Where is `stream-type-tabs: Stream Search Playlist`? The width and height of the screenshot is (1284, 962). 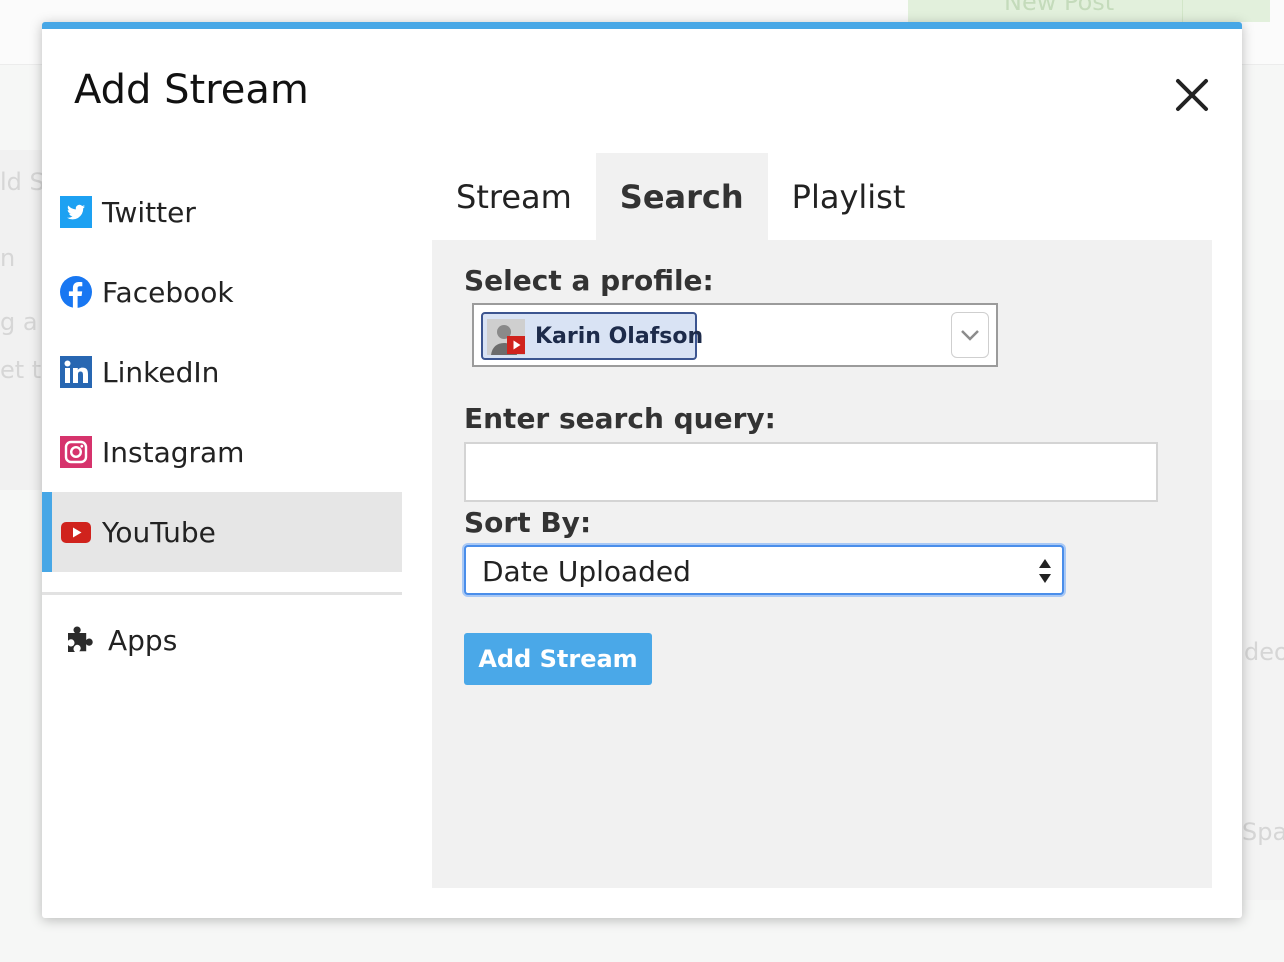 stream-type-tabs: Stream Search Playlist is located at coordinates (680, 197).